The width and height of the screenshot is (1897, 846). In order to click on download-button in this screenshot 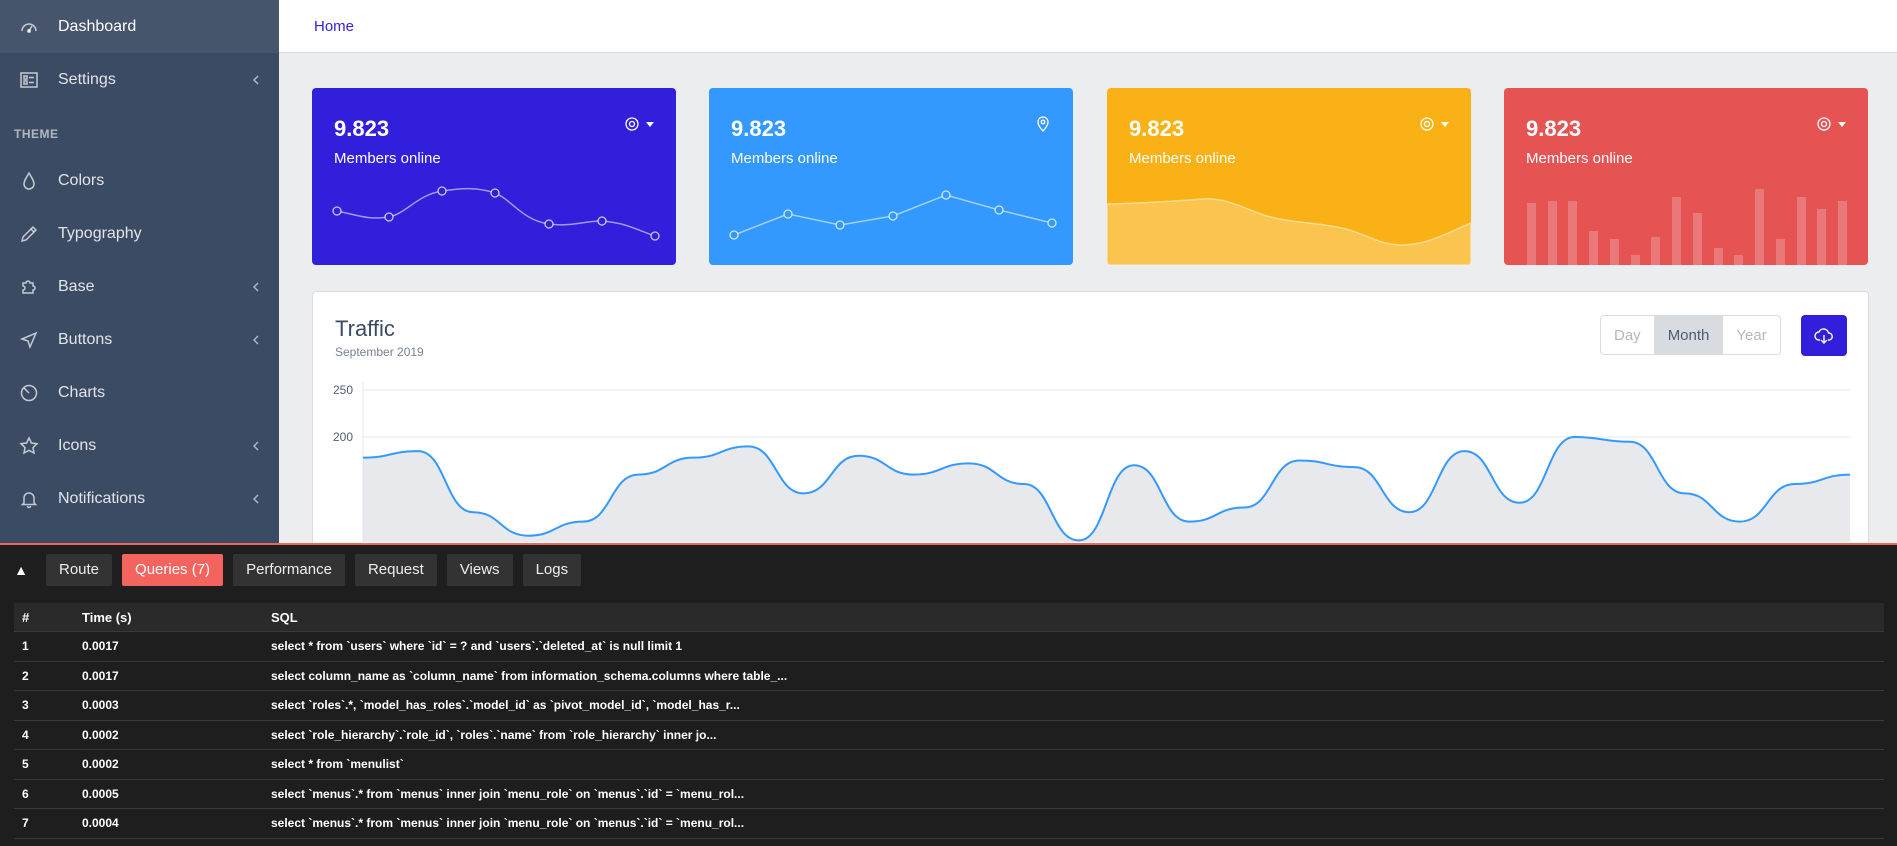, I will do `click(1824, 335)`.